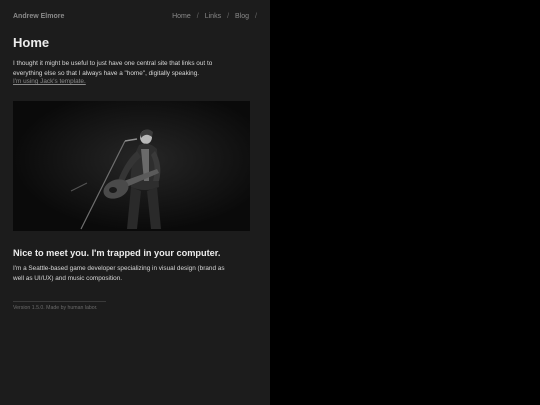 This screenshot has height=405, width=540. I want to click on nav-blog-link: Blog, so click(242, 16).